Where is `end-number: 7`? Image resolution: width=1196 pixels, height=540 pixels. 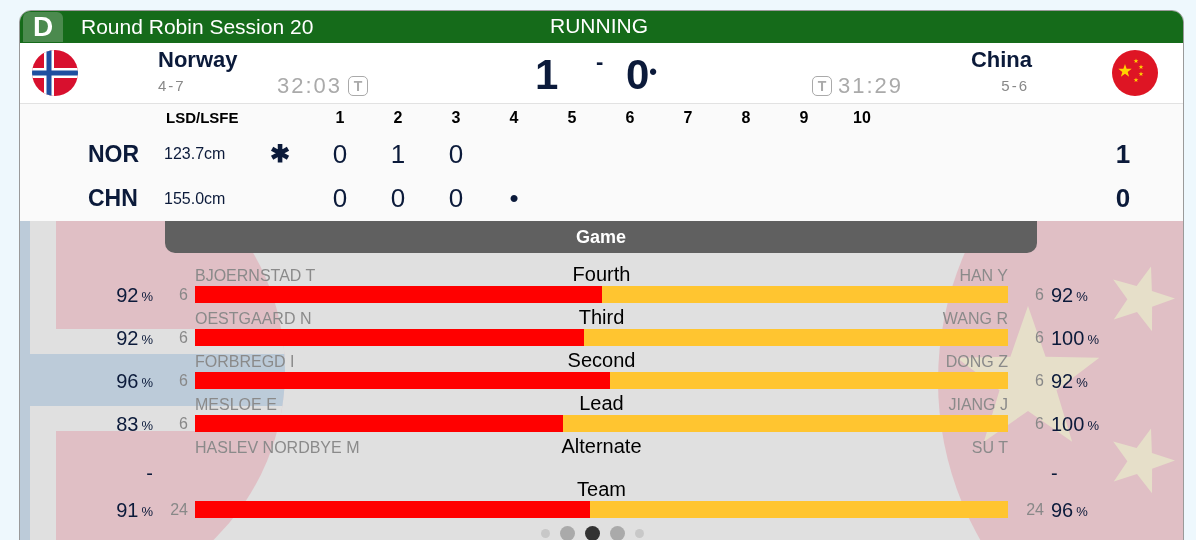
end-number: 7 is located at coordinates (688, 117).